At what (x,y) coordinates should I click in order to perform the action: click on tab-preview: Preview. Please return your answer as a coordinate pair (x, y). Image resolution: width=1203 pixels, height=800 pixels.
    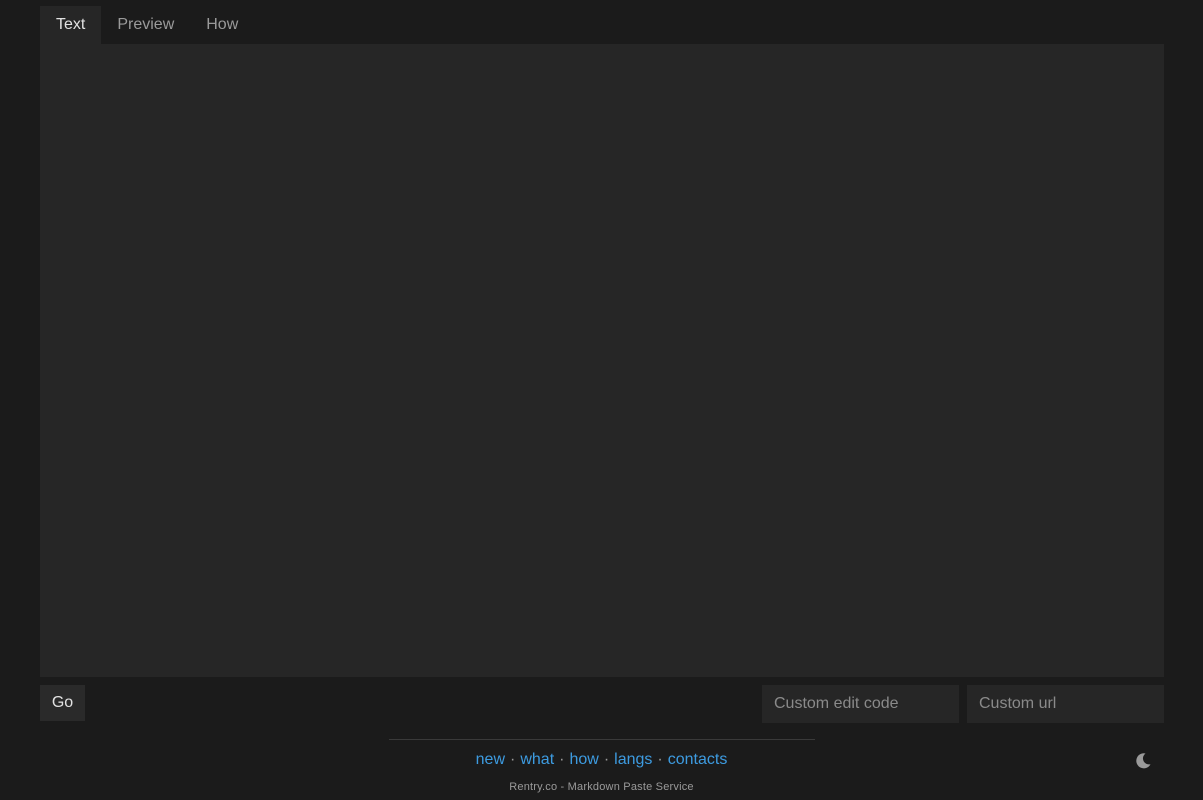
    Looking at the image, I should click on (145, 25).